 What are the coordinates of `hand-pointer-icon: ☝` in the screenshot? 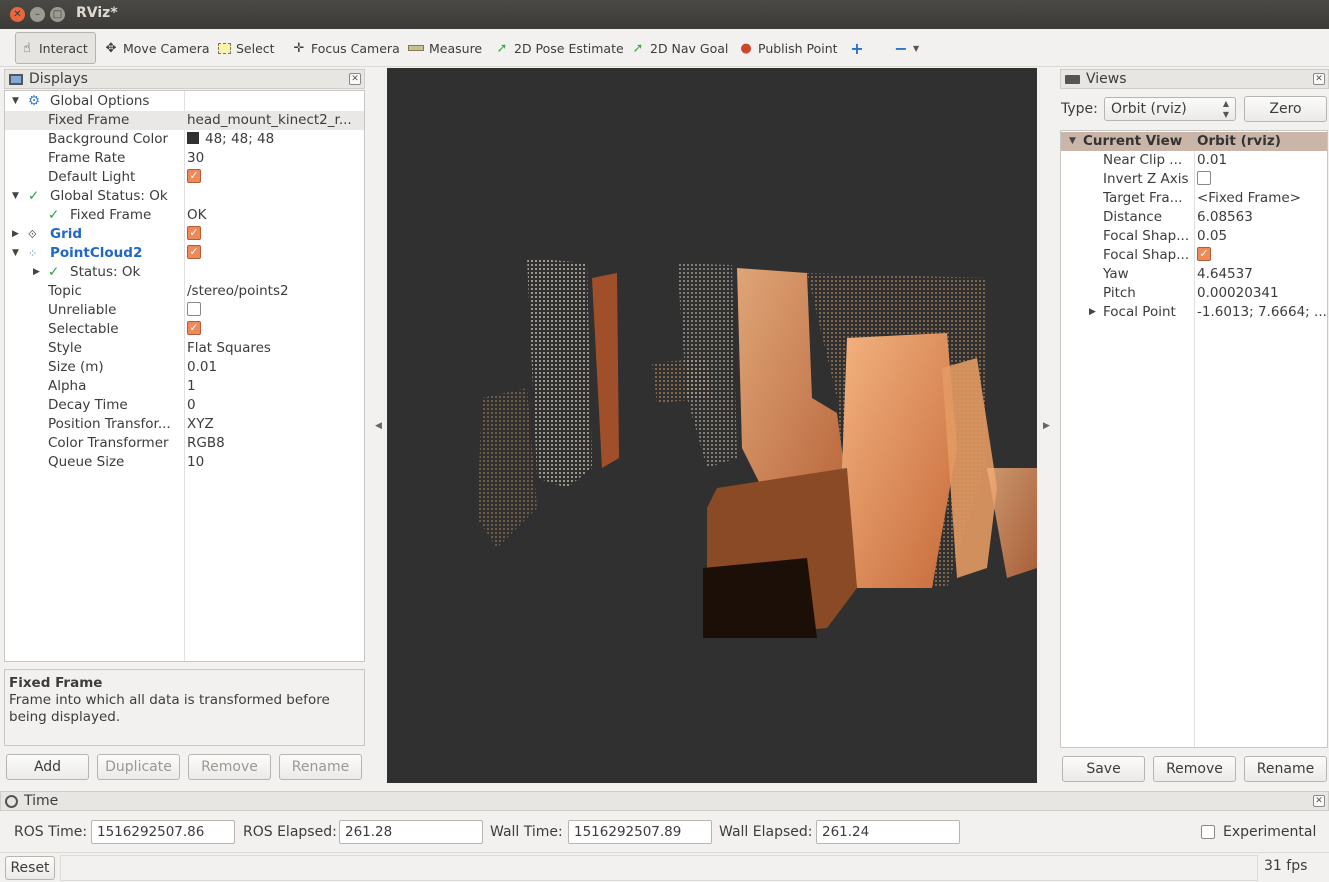 It's located at (27, 48).